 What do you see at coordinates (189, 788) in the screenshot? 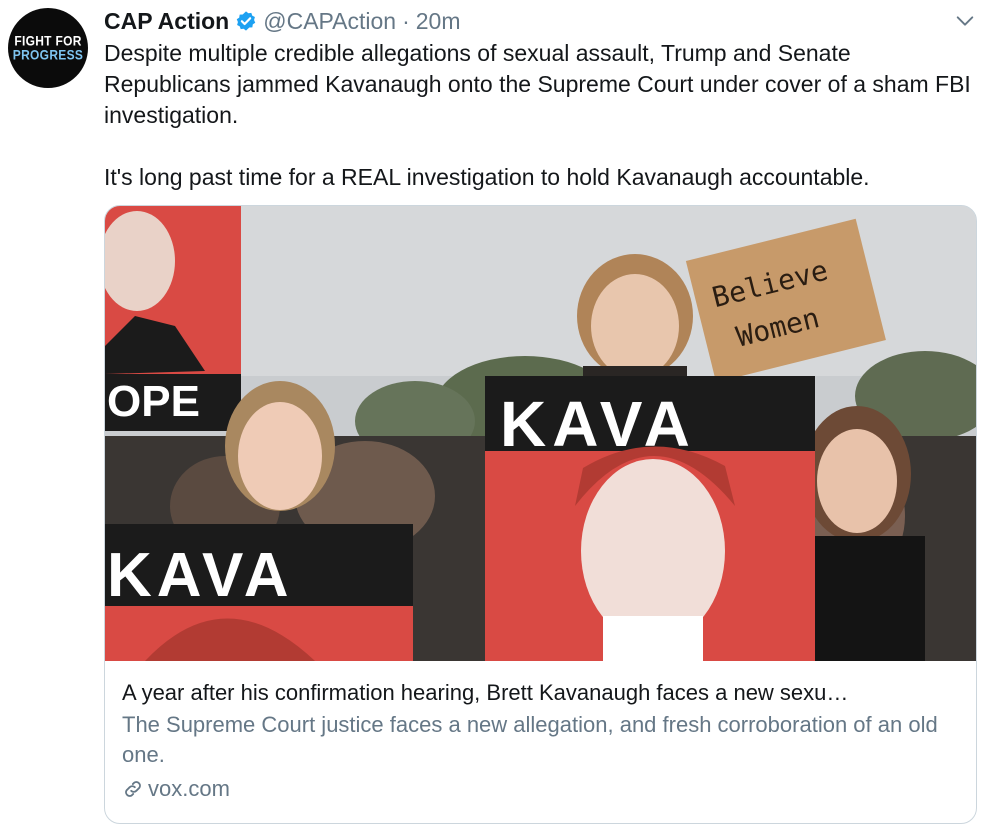
I see `card-domain-text: vox.com` at bounding box center [189, 788].